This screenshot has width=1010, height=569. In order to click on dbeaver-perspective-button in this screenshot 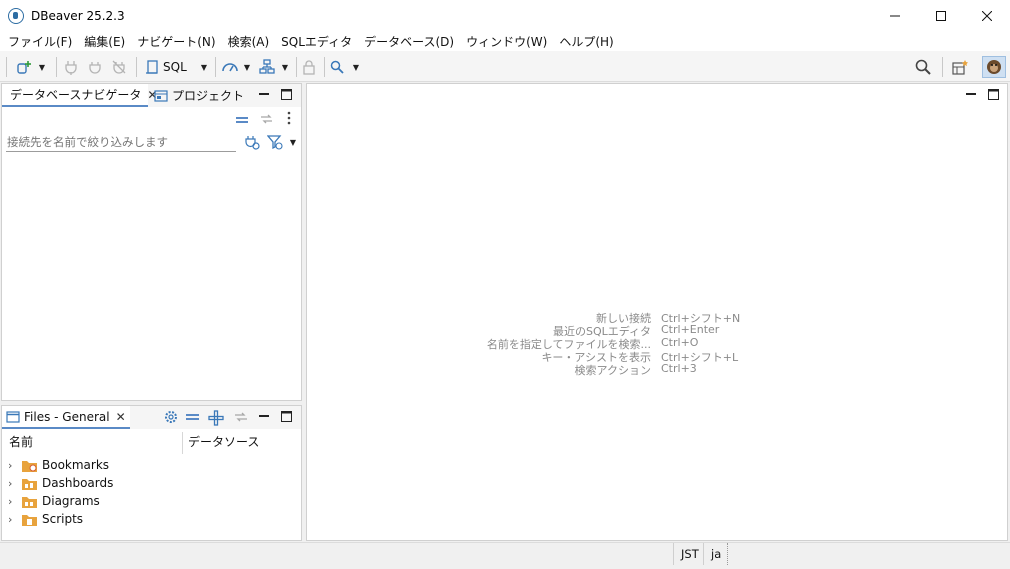, I will do `click(994, 67)`.